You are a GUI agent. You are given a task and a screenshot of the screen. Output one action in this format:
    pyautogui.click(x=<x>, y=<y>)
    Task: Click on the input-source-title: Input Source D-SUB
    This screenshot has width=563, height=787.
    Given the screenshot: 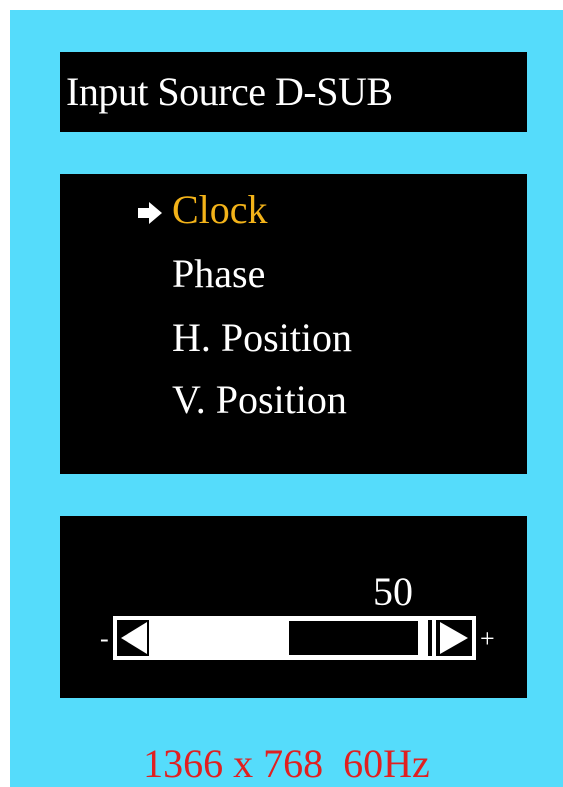 What is the action you would take?
    pyautogui.click(x=229, y=91)
    